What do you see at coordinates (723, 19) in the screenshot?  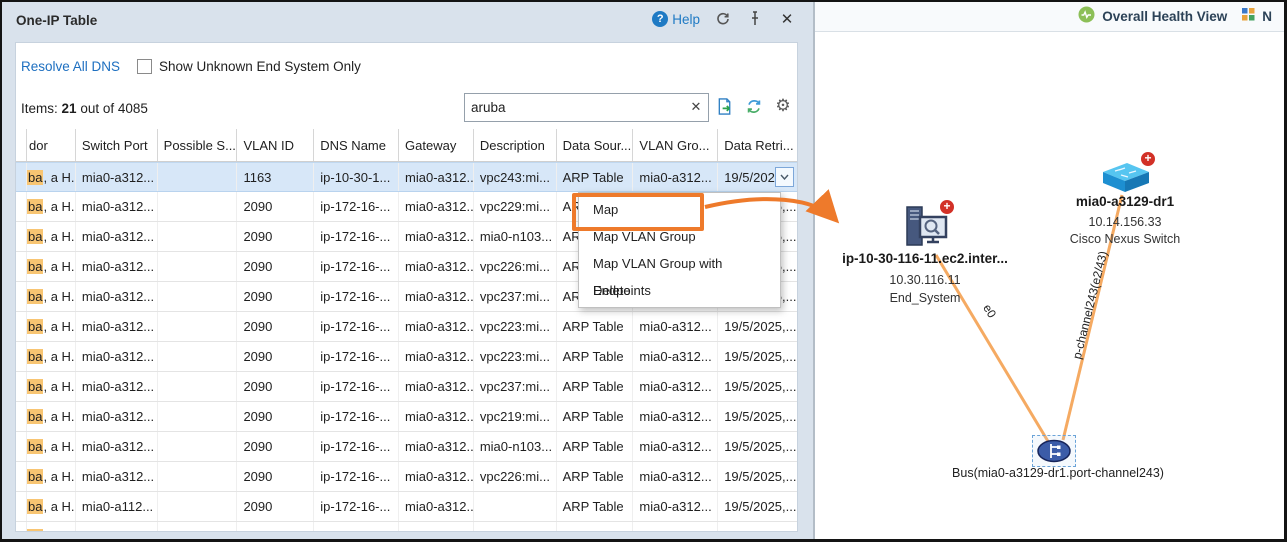 I see `refresh-window-icon` at bounding box center [723, 19].